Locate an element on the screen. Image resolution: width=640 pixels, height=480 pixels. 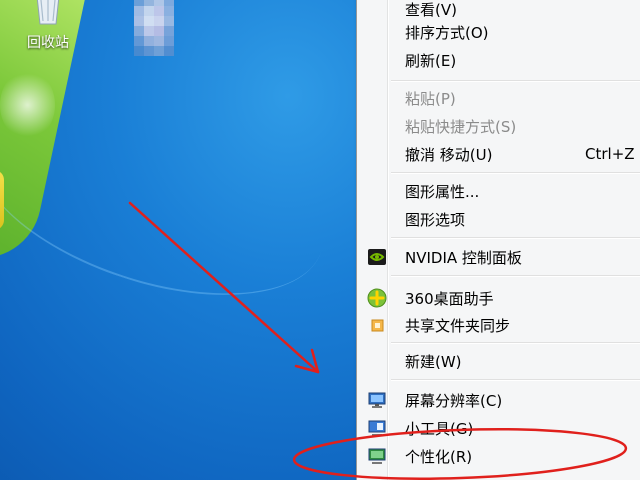
menu-item-360-desktop-assistant: 360桌面助手 is located at coordinates (499, 298).